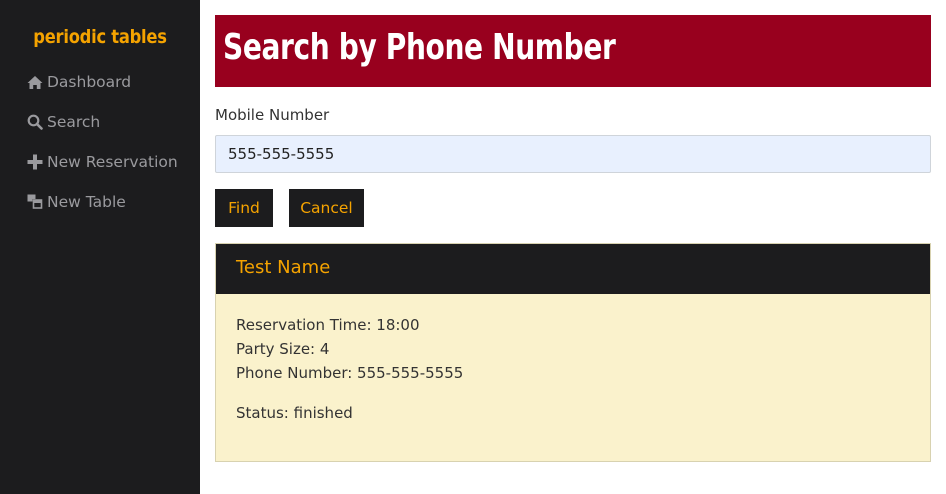 Image resolution: width=946 pixels, height=494 pixels. Describe the element at coordinates (283, 267) in the screenshot. I see `reservation-name: Test Name` at that location.